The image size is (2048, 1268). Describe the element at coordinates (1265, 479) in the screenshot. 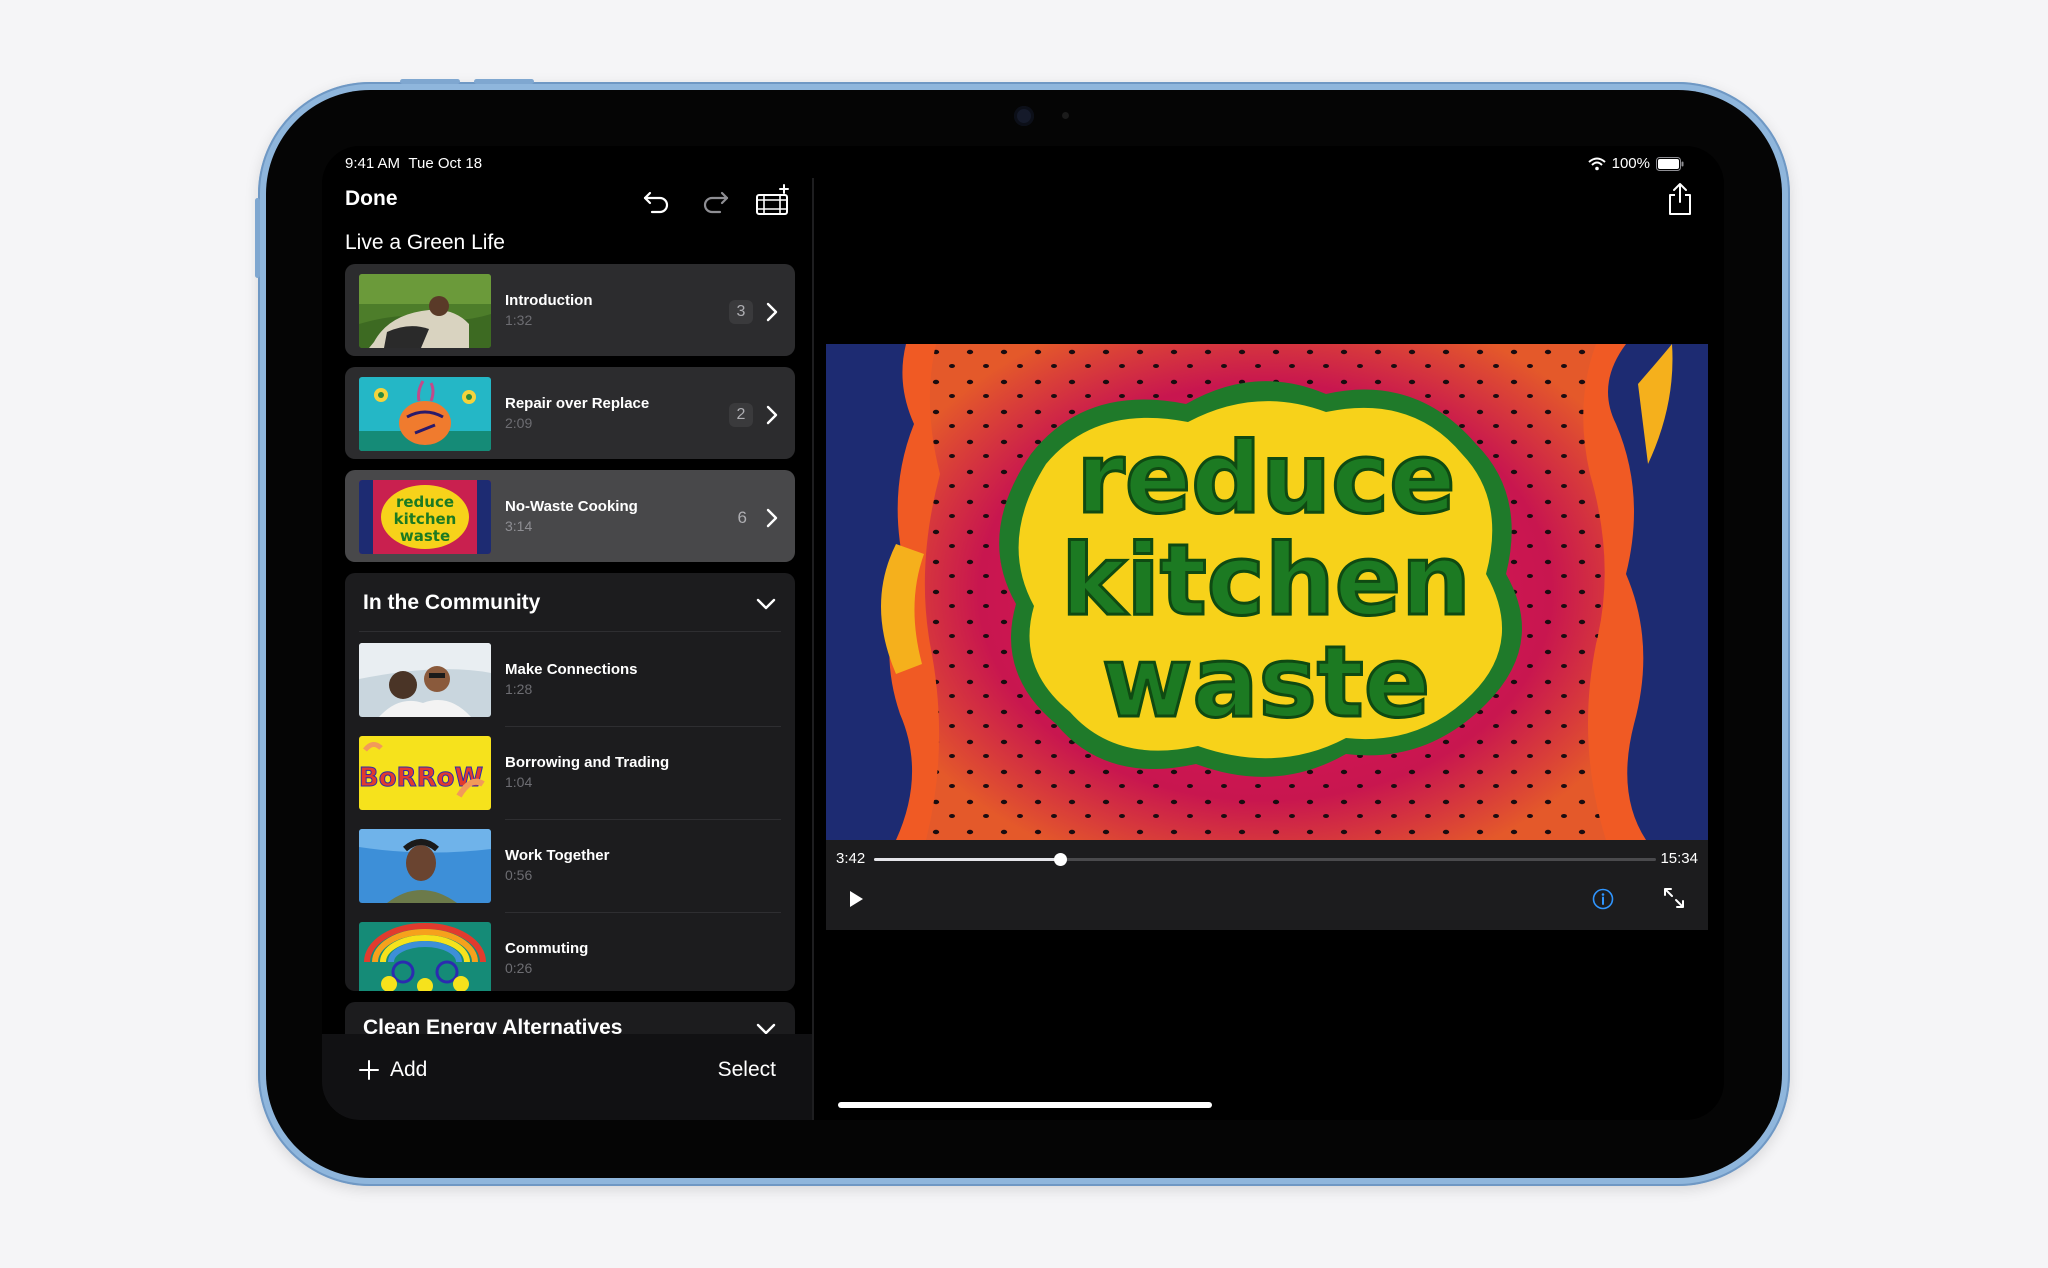

I see `art-line-1: reduce` at that location.